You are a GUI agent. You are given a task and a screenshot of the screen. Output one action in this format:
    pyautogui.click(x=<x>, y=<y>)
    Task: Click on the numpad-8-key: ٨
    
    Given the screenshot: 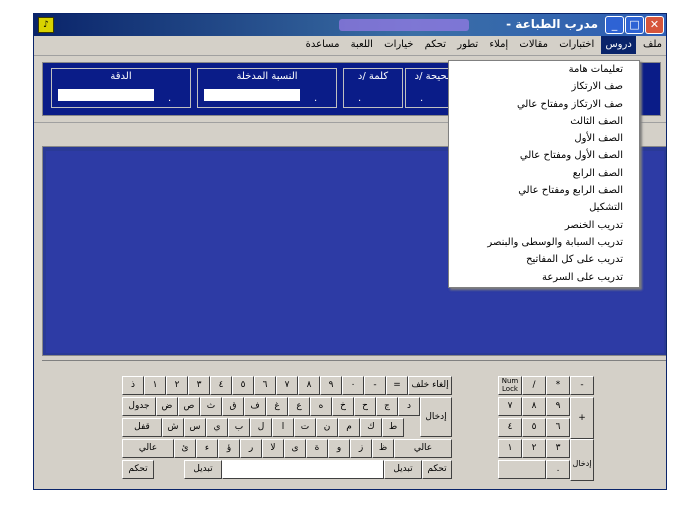 What is the action you would take?
    pyautogui.click(x=534, y=406)
    